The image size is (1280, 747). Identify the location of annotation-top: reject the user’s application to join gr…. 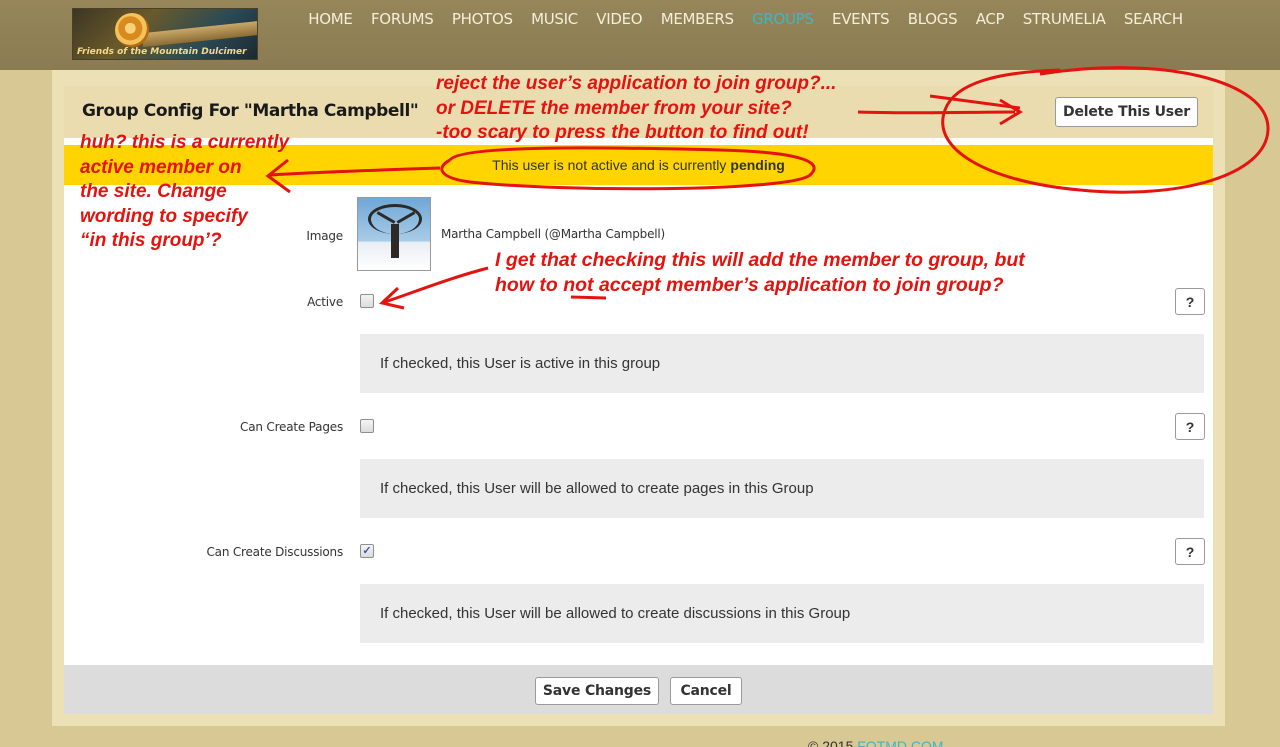
(636, 109).